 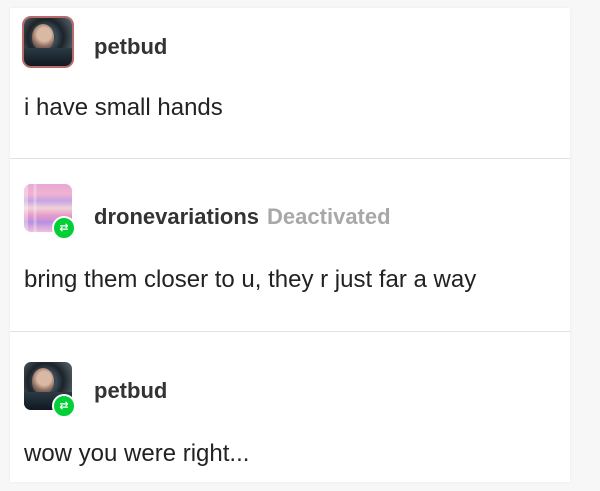 I want to click on username-text: dronevariations, so click(x=176, y=216).